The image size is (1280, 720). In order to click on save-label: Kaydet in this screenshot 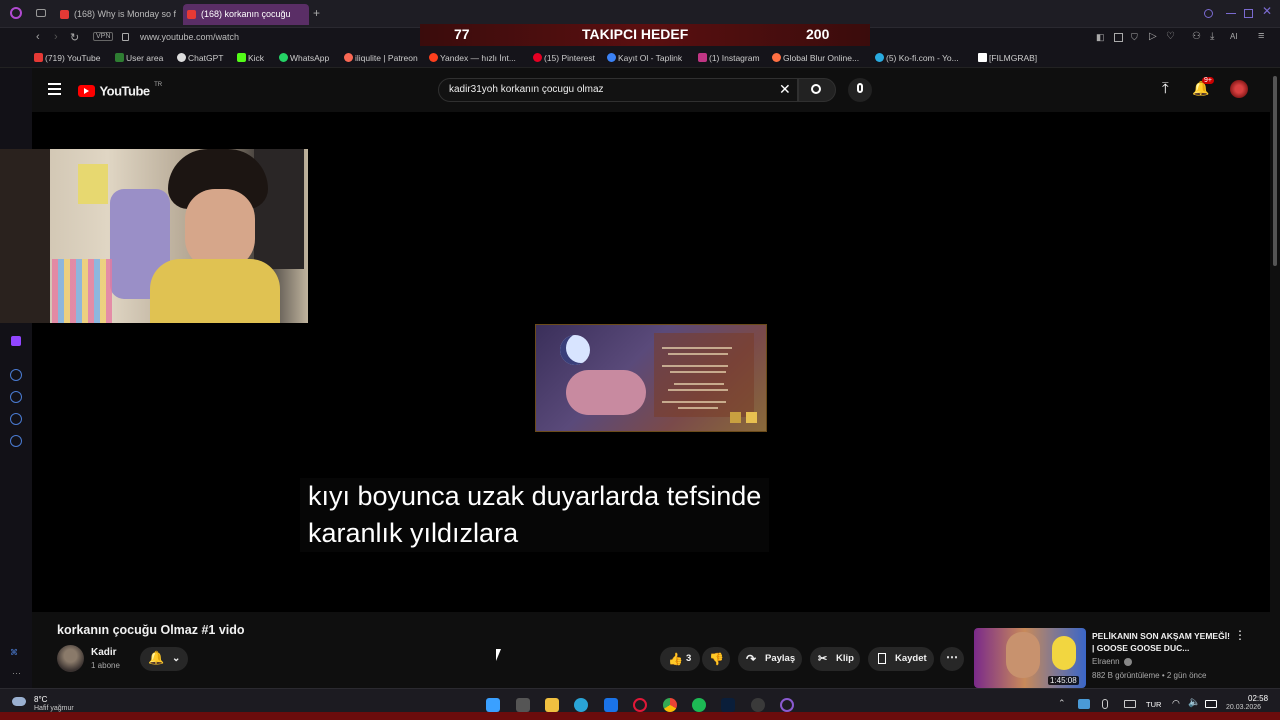, I will do `click(911, 658)`.